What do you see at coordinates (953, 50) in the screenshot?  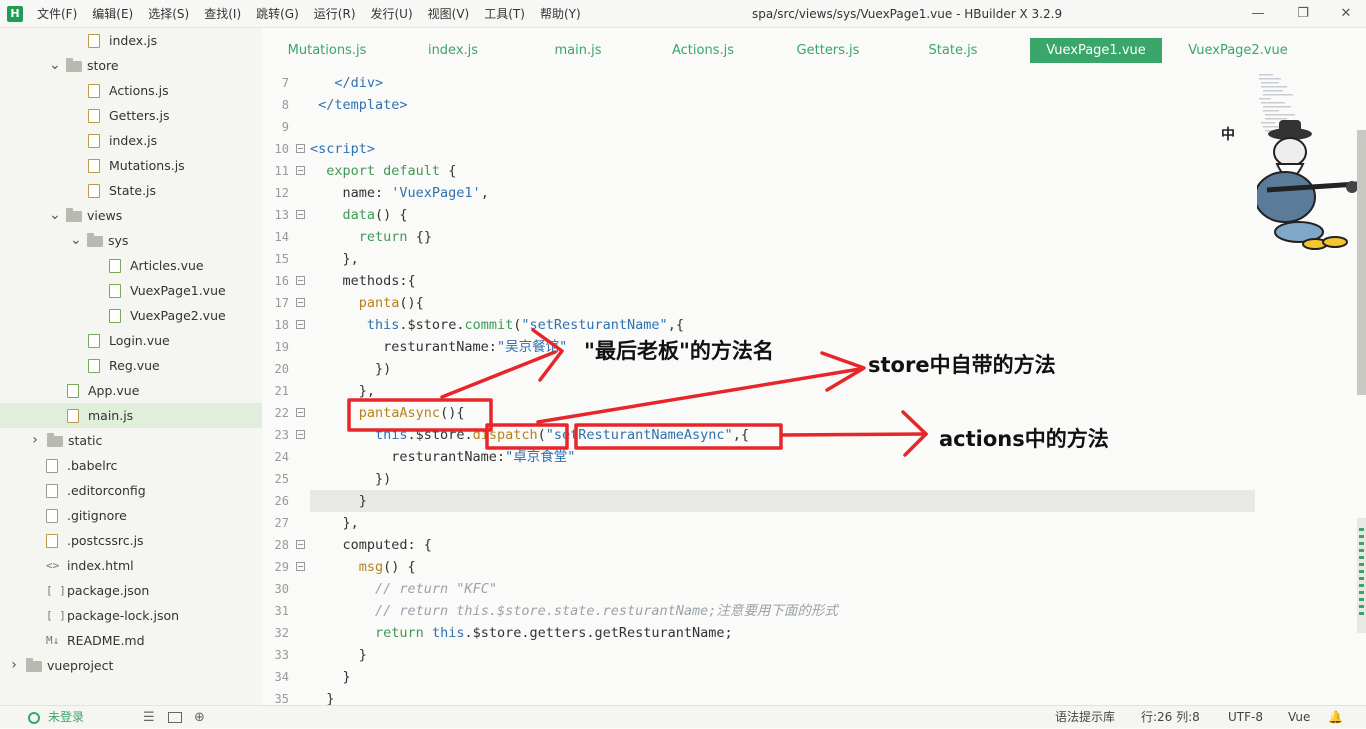 I see `tab-state-js: State.js` at bounding box center [953, 50].